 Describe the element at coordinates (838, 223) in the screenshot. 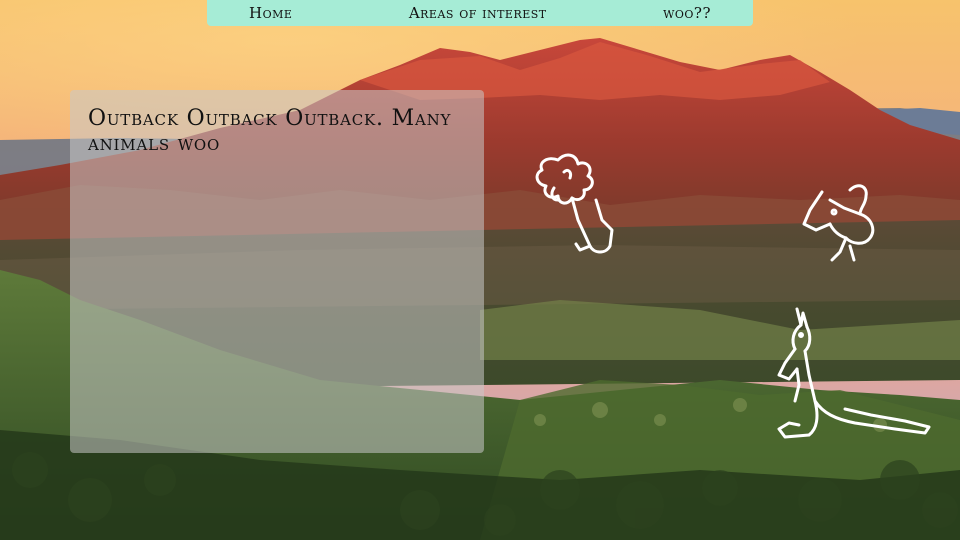

I see `platypus-icon` at that location.